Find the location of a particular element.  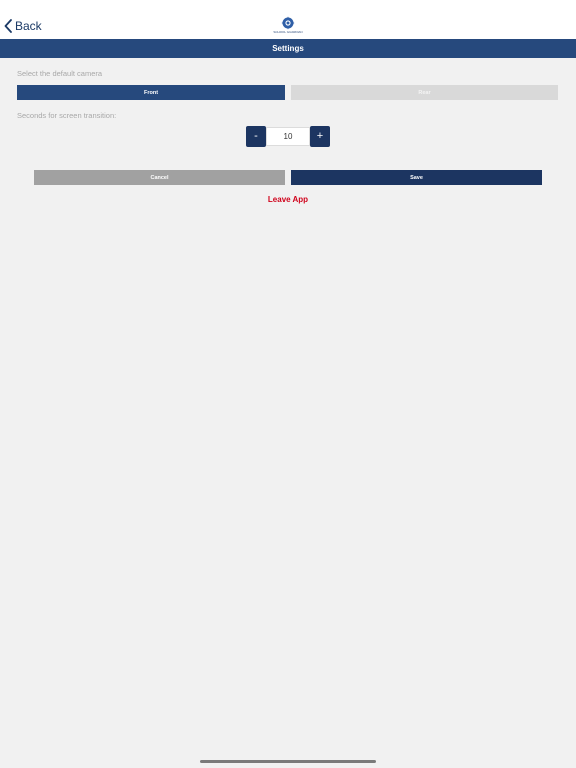

app-logo: SCHOOL GUARDIAN is located at coordinates (288, 26).